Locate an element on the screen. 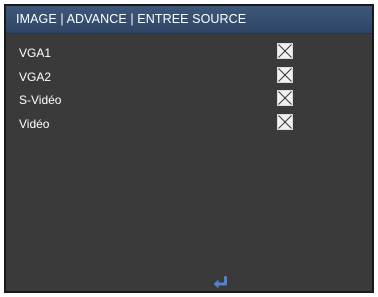 The height and width of the screenshot is (297, 378). source-checkbox-video is located at coordinates (285, 122).